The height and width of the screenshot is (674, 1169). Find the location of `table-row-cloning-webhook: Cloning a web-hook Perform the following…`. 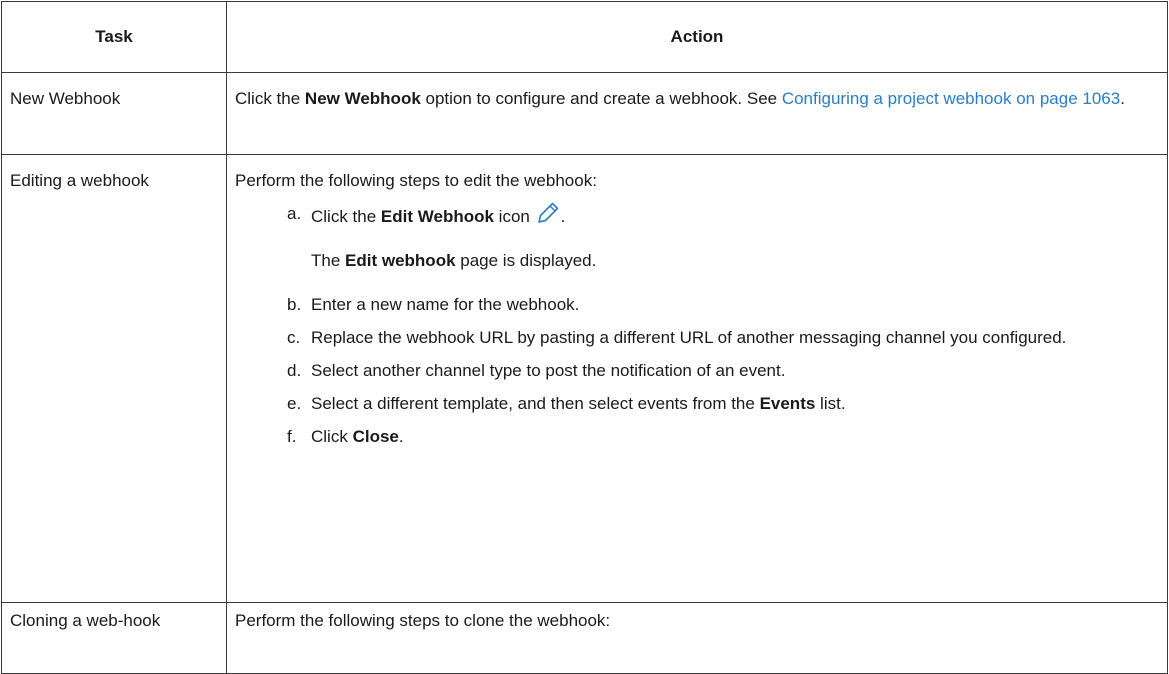

table-row-cloning-webhook: Cloning a web-hook Perform the following… is located at coordinates (584, 638).